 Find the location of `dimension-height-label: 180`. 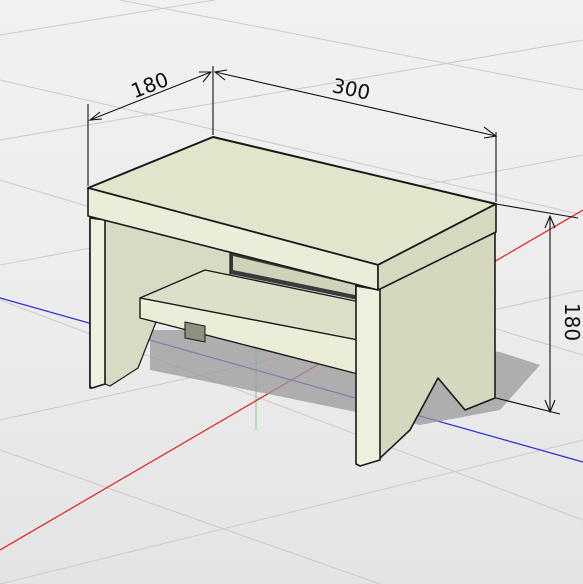

dimension-height-label: 180 is located at coordinates (571, 322).